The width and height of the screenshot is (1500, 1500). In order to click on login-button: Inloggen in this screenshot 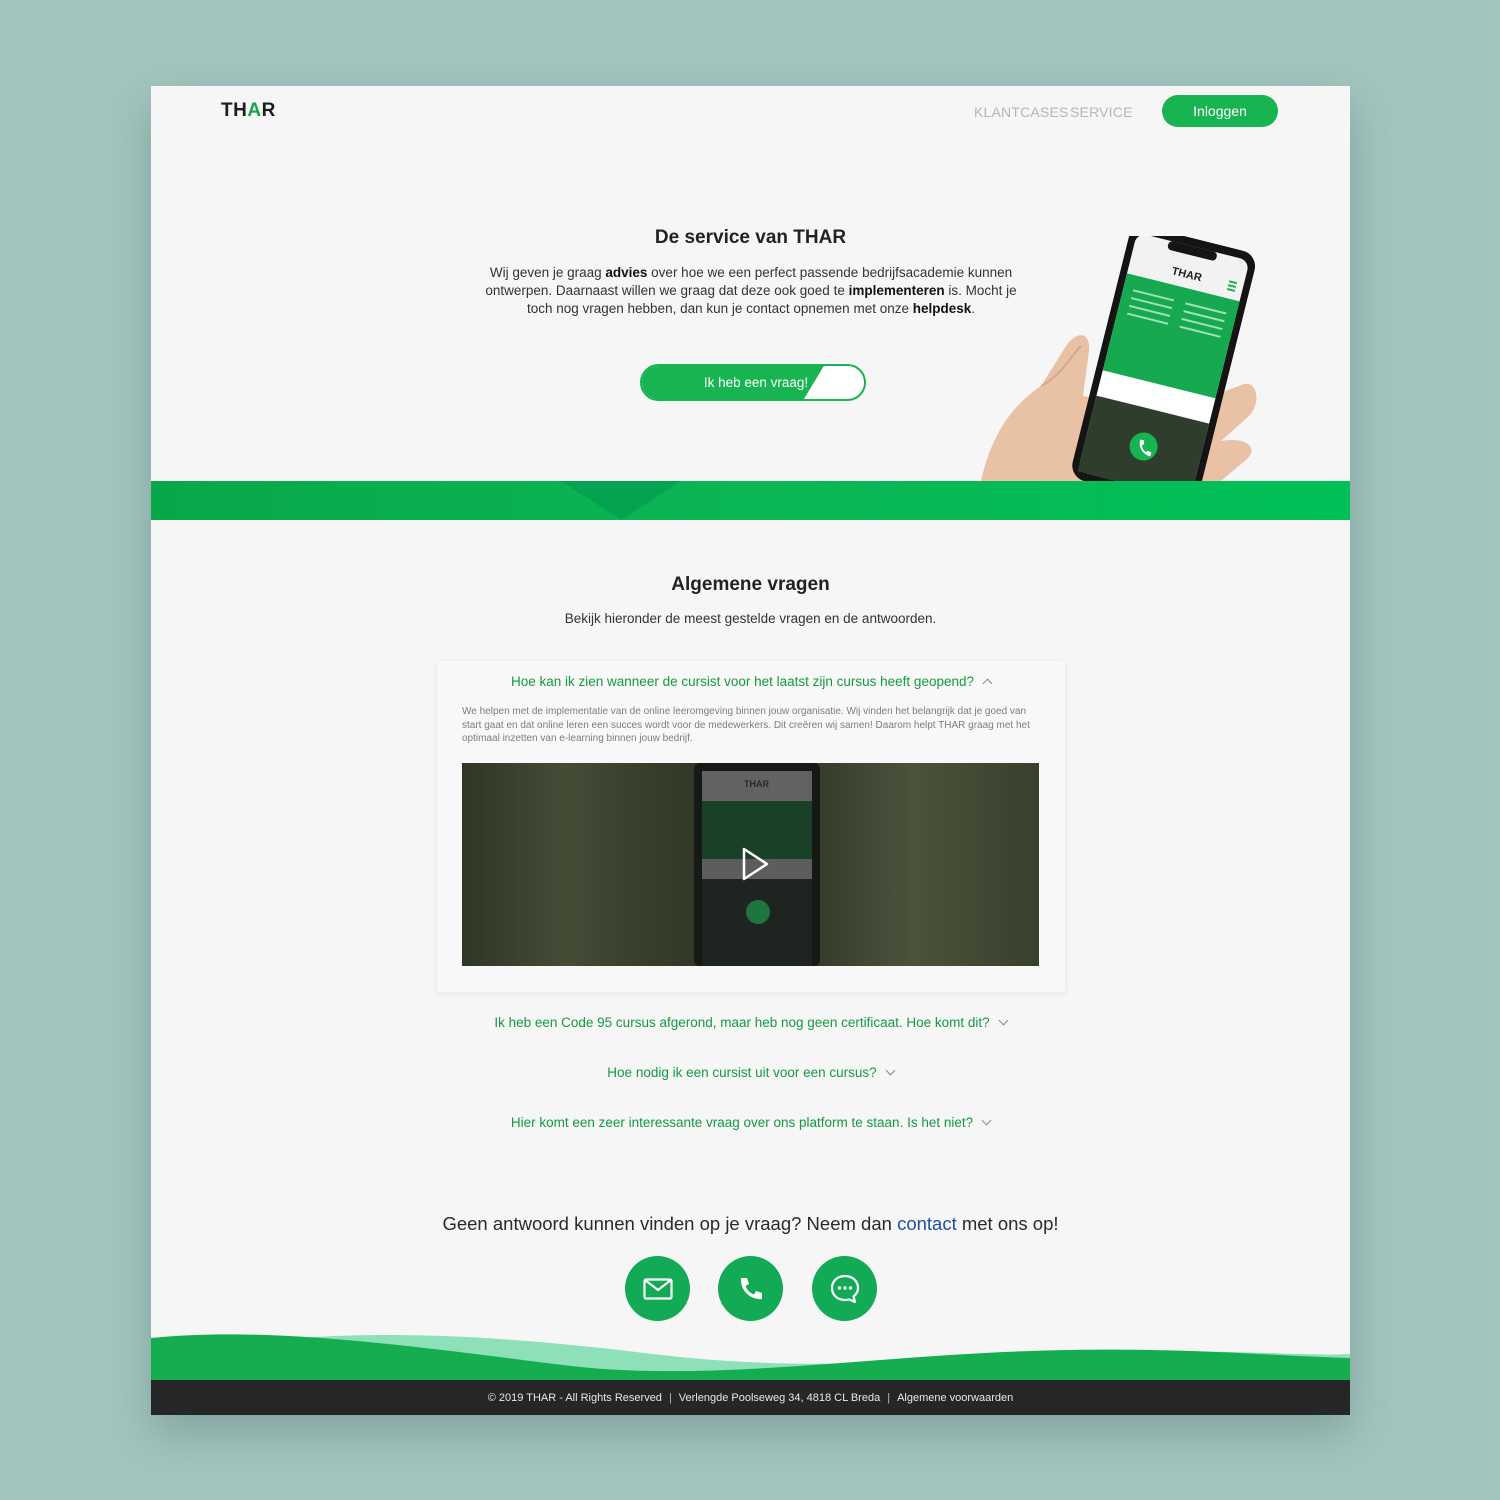, I will do `click(1220, 111)`.